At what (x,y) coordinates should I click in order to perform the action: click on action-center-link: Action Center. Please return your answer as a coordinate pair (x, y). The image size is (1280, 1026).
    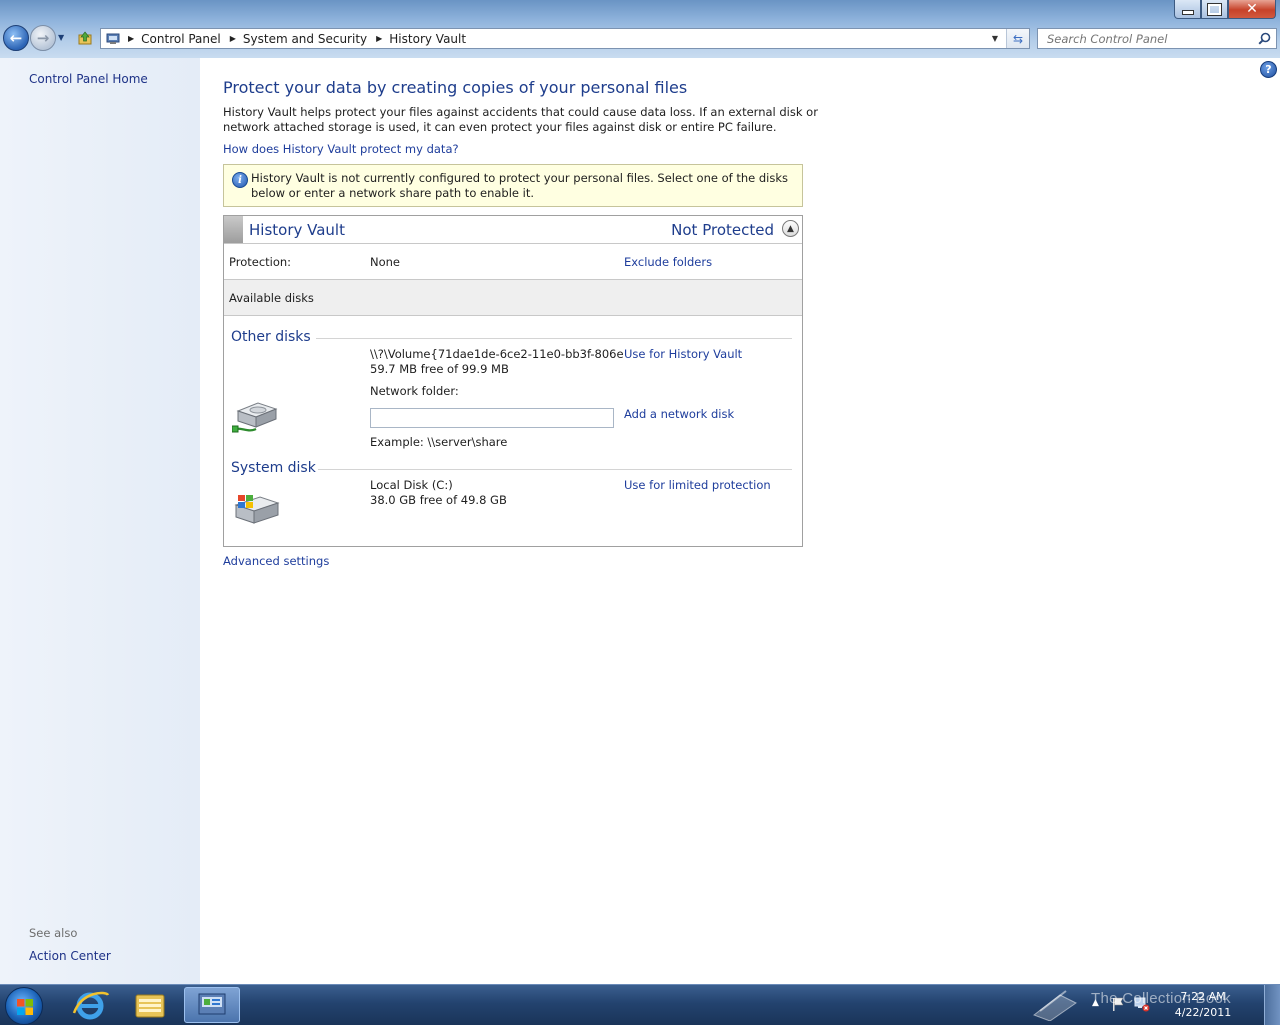
    Looking at the image, I should click on (70, 956).